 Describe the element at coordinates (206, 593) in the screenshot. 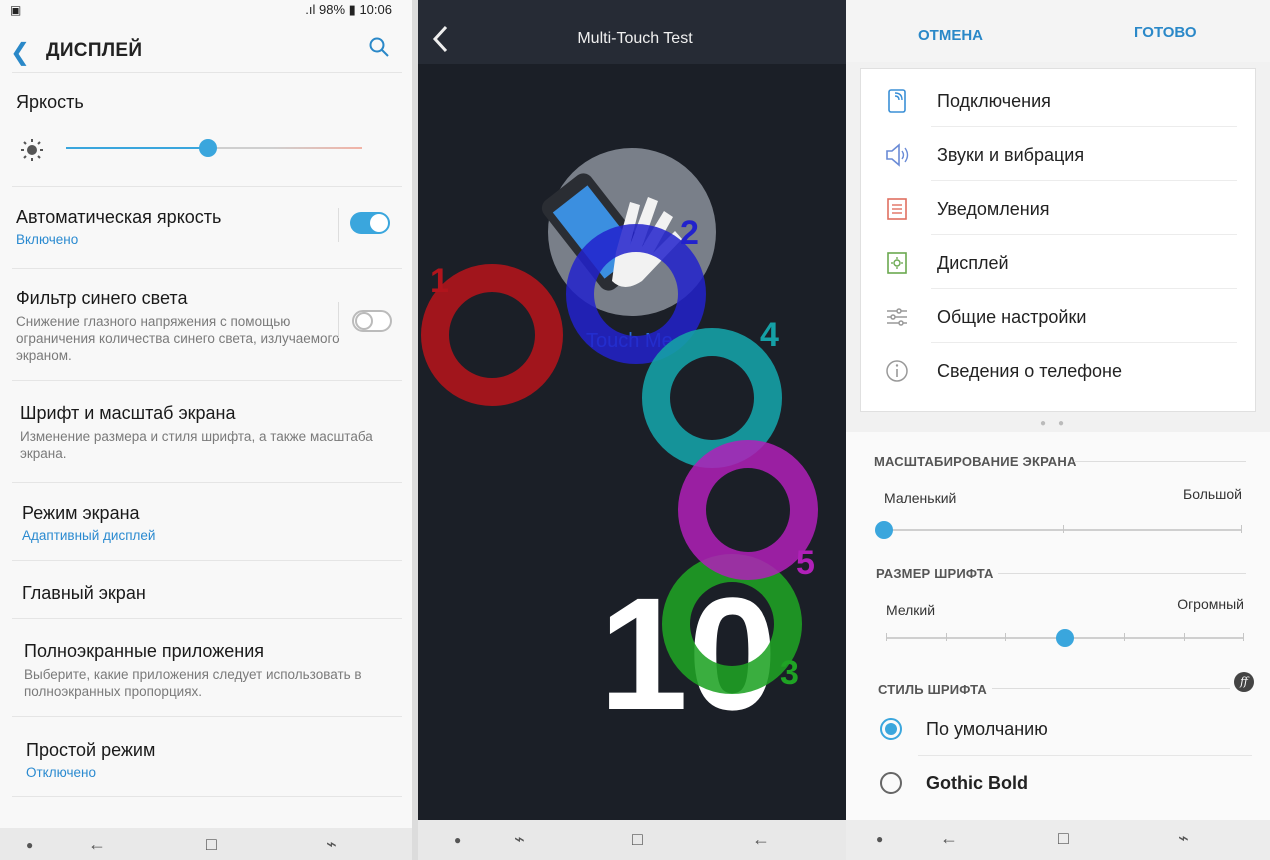

I see `home-screen-item: Главный экран` at that location.